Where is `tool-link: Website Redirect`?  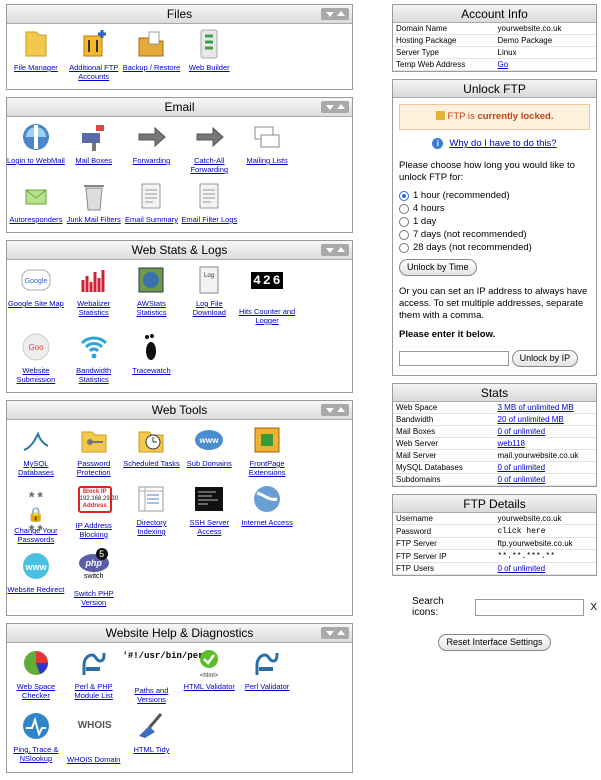
tool-link: Website Redirect is located at coordinates (35, 589).